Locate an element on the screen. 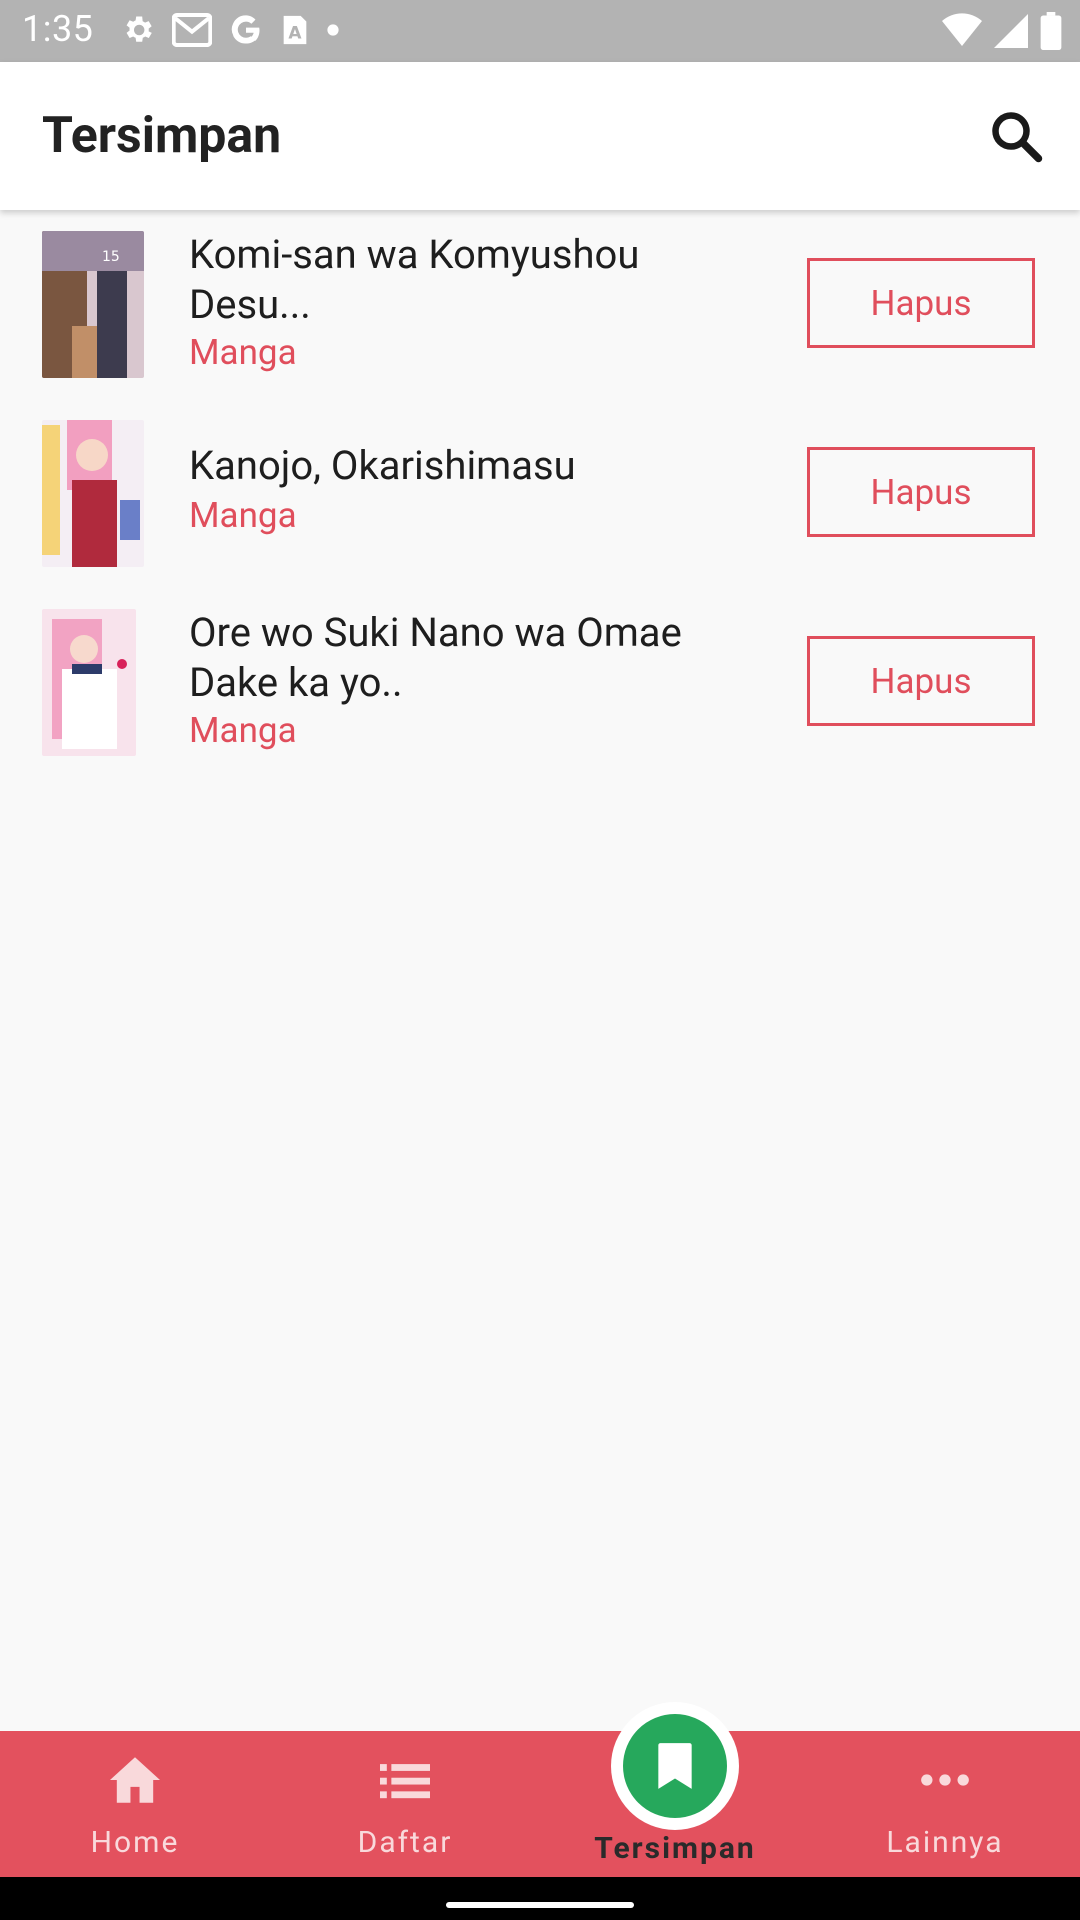  fab-inner is located at coordinates (675, 1766).